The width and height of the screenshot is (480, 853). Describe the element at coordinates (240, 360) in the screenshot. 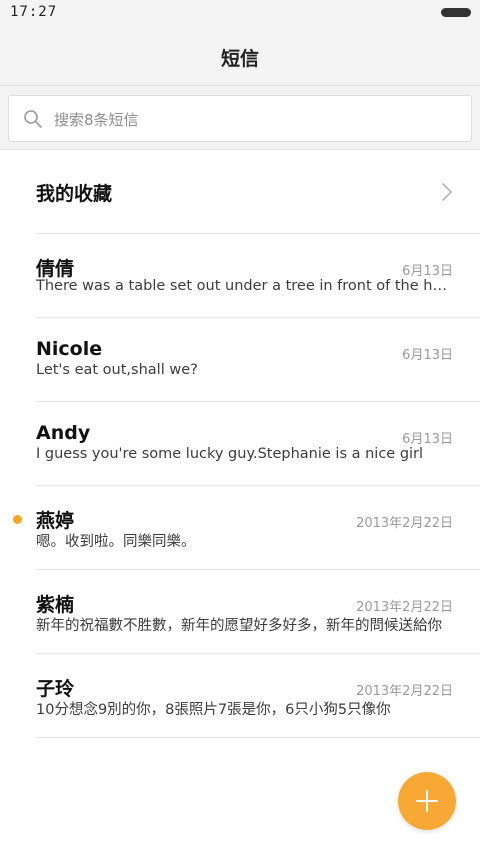

I see `conversation-item: Nicole 6月13日 Let's eat out,shall we?` at that location.